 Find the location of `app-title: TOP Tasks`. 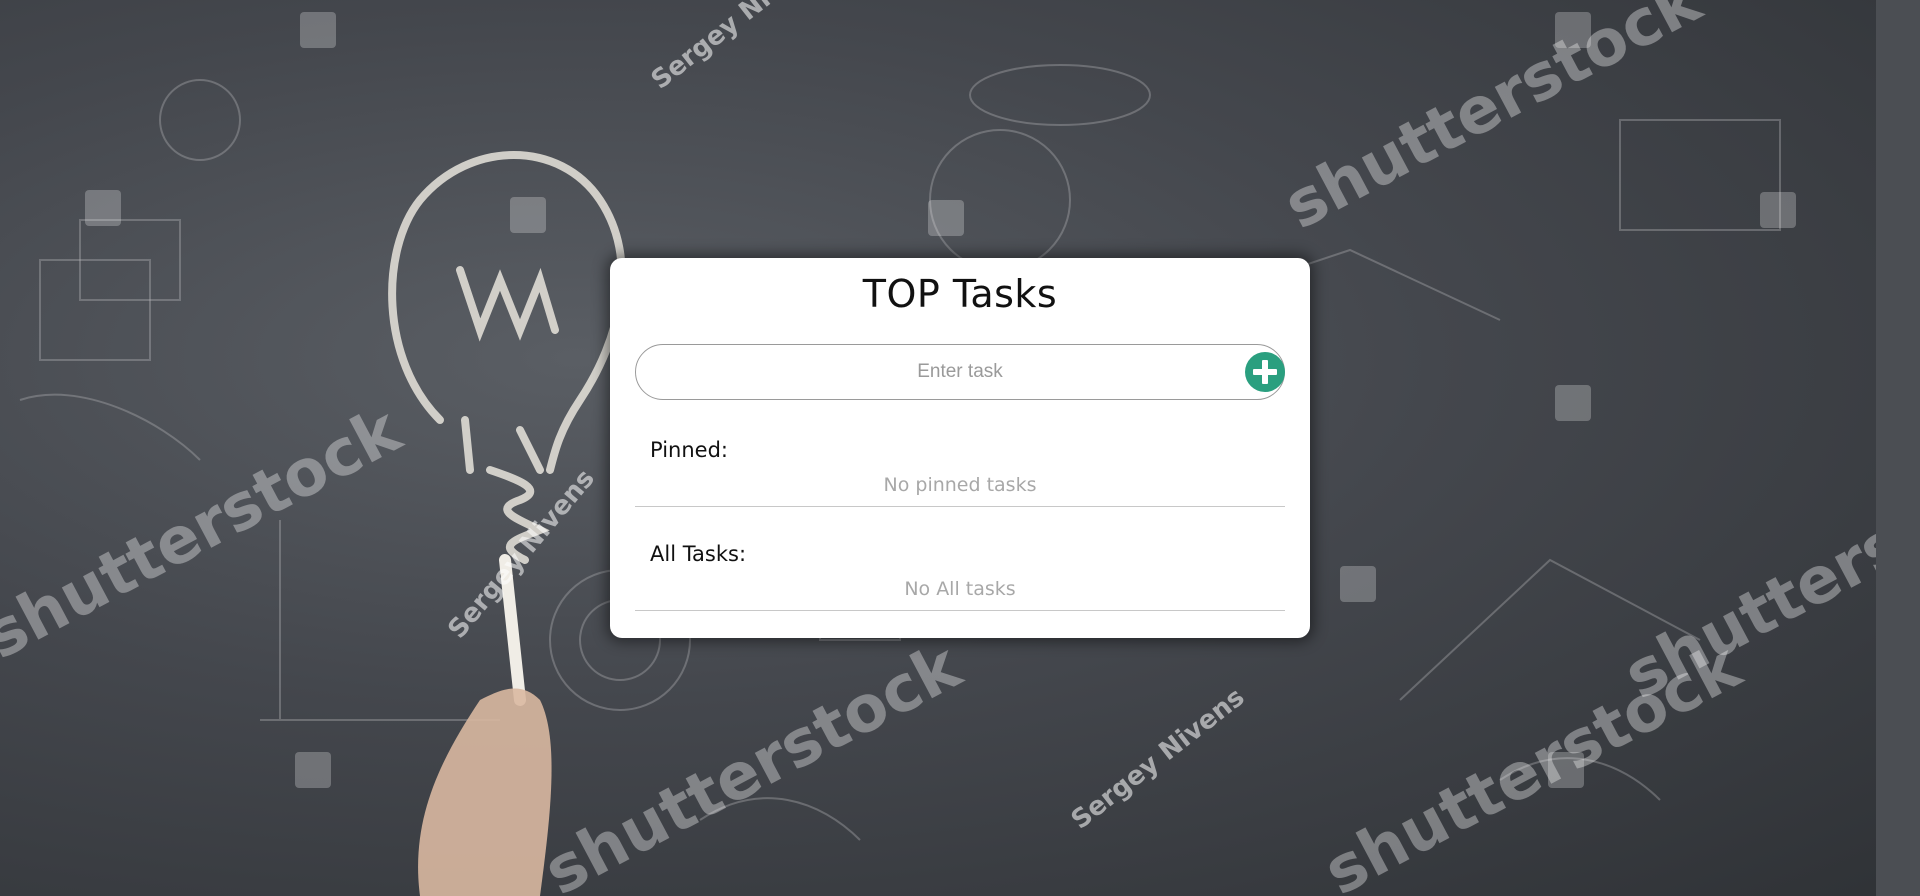

app-title: TOP Tasks is located at coordinates (960, 294).